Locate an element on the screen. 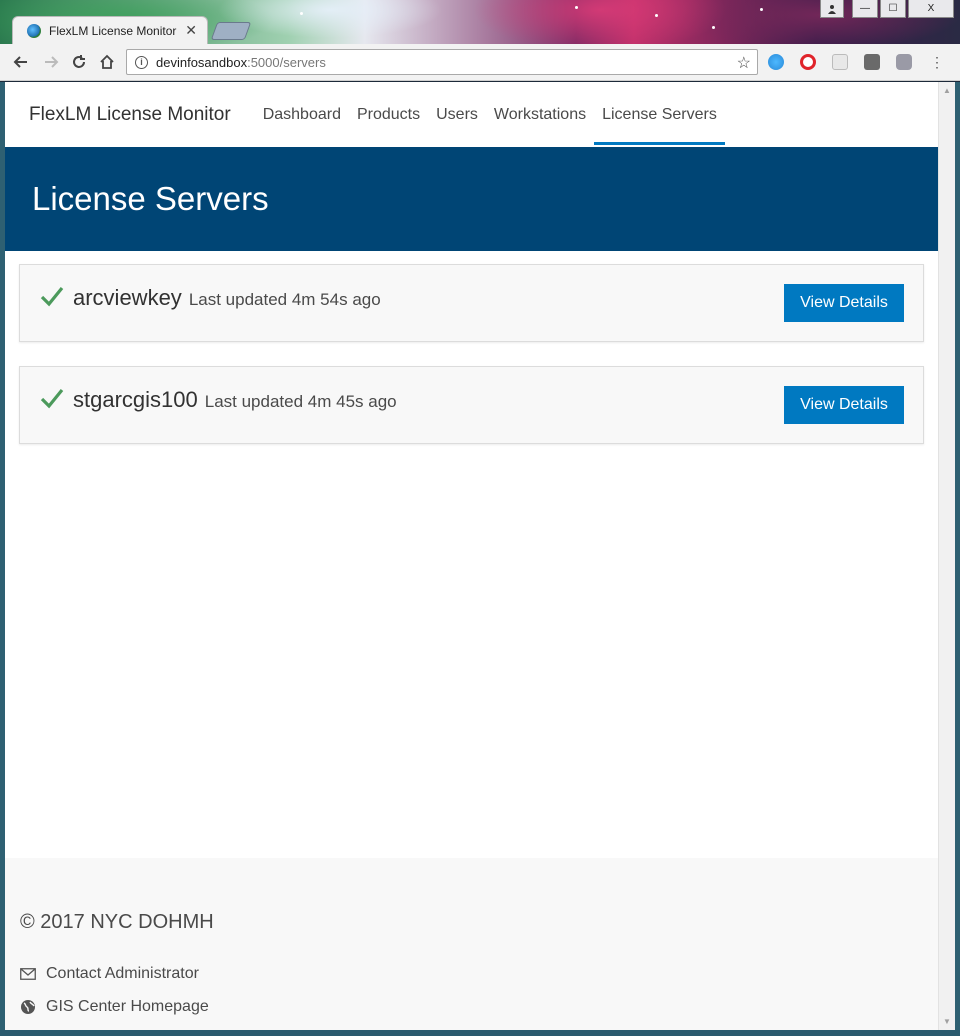 This screenshot has width=960, height=1036. nav-link-workstations: Workstations is located at coordinates (540, 114).